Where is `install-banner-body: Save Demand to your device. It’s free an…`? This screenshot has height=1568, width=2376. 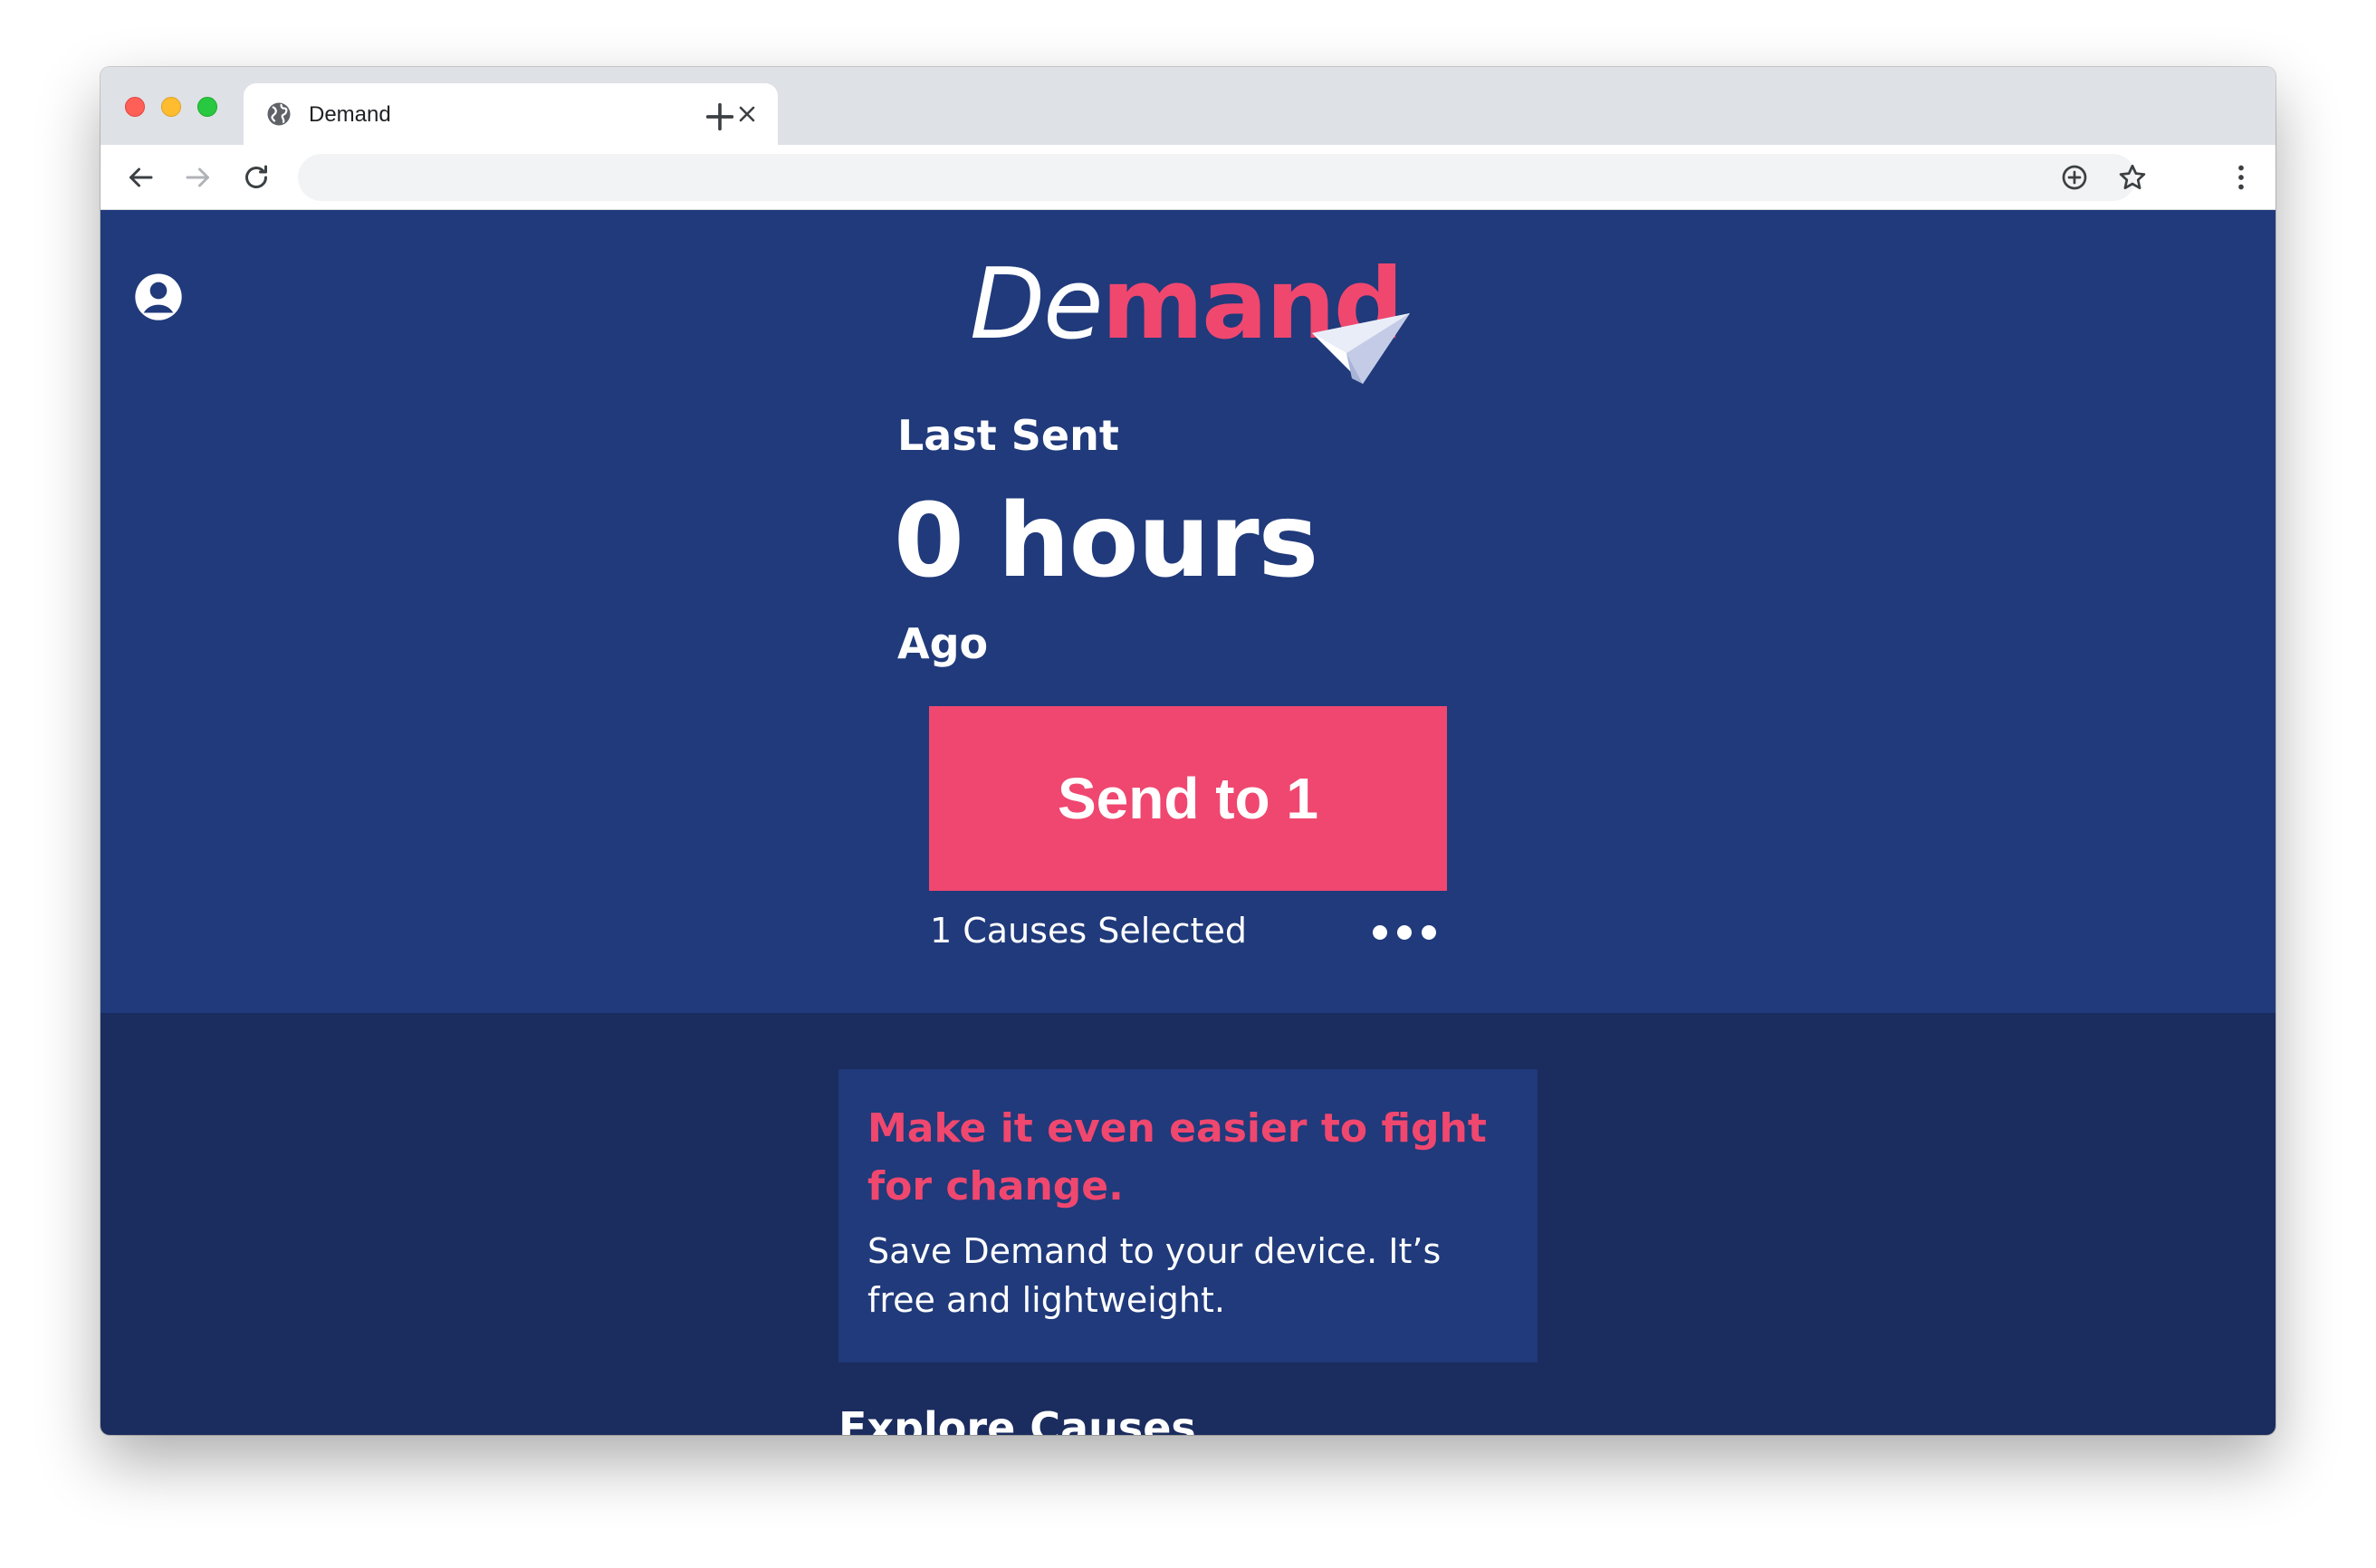 install-banner-body: Save Demand to your device. It’s free an… is located at coordinates (1155, 1275).